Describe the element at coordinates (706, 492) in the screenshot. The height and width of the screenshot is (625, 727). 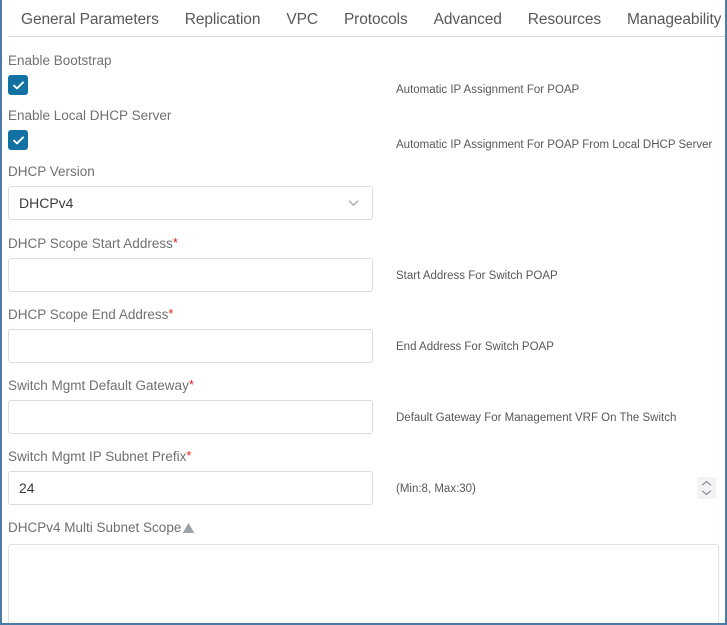
I see `chevron-down-icon` at that location.